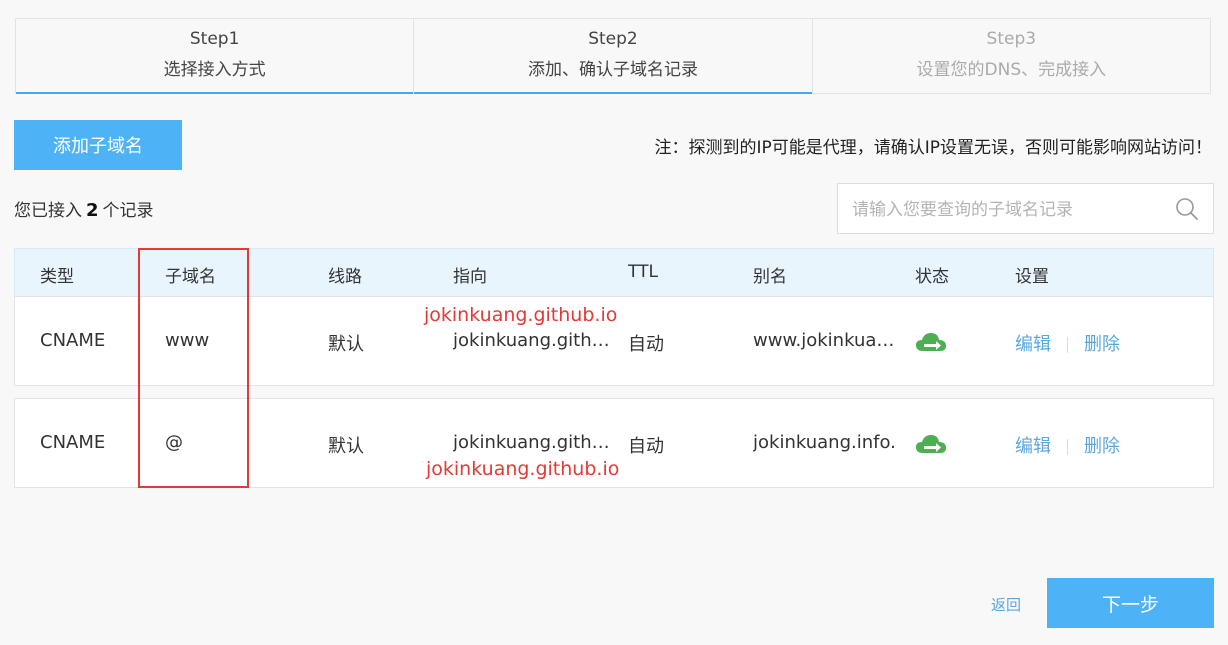 The image size is (1228, 645). What do you see at coordinates (643, 272) in the screenshot?
I see `header-ttl: TTL` at bounding box center [643, 272].